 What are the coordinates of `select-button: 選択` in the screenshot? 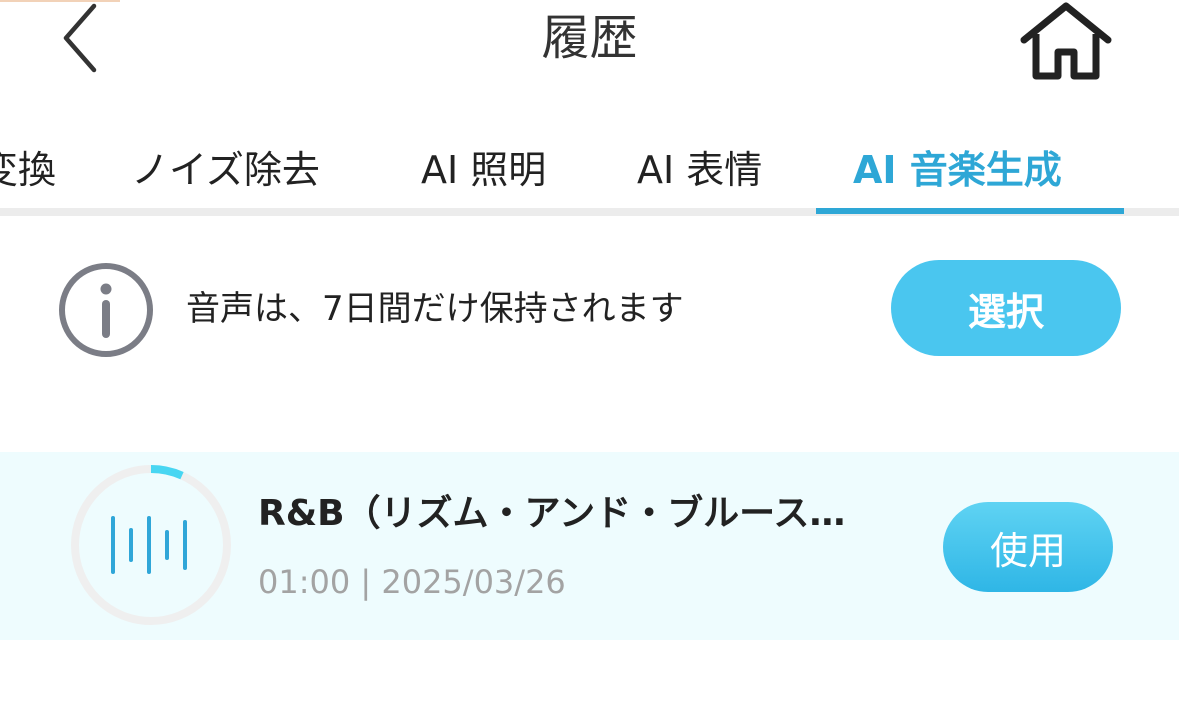 It's located at (1006, 308).